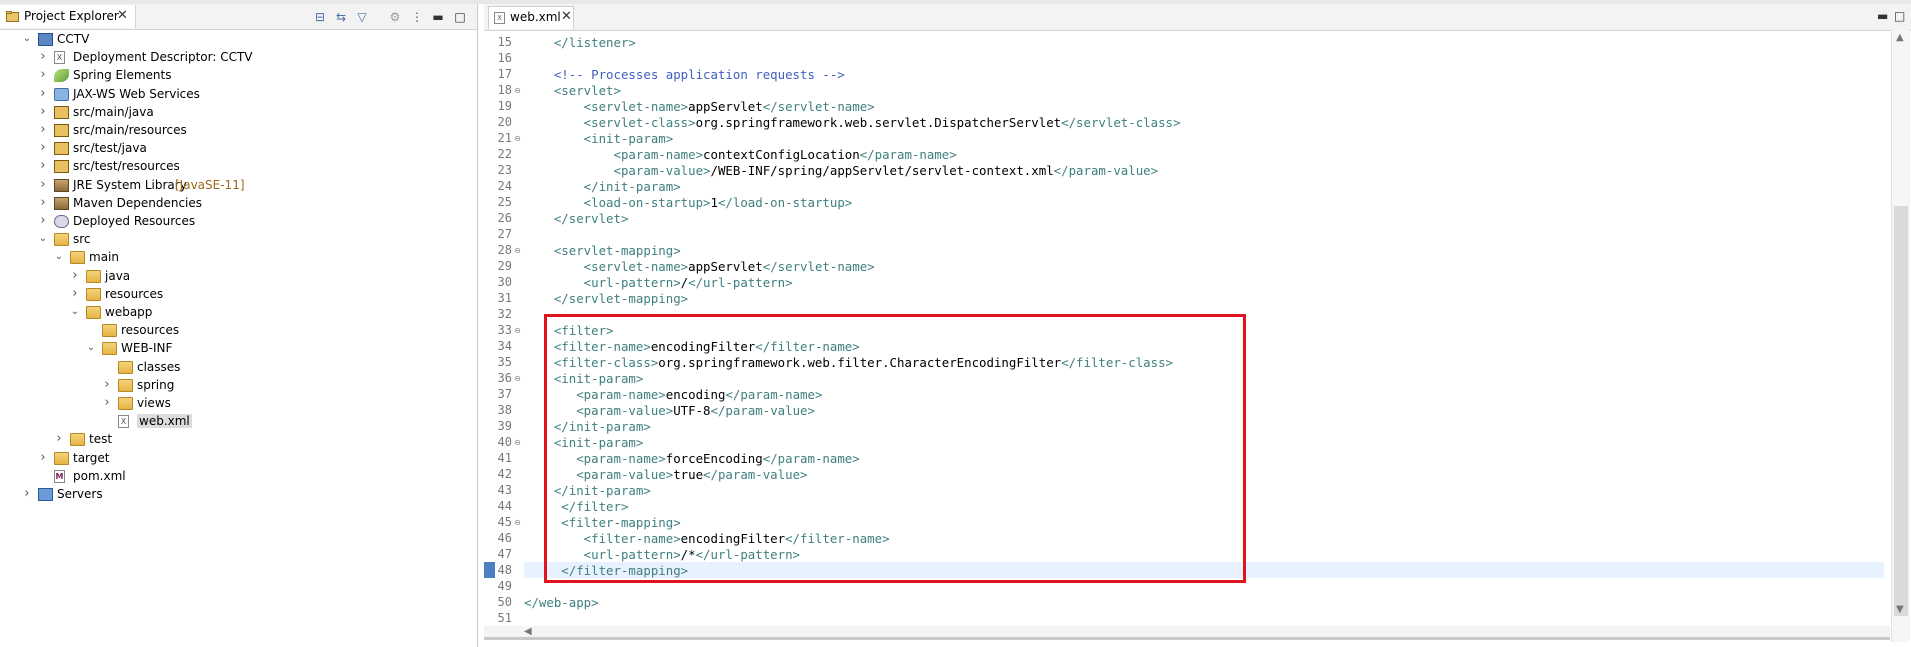 This screenshot has height=647, width=1911. Describe the element at coordinates (688, 202) in the screenshot. I see `code-line: <load-on-startup>1</load-on-startup>` at that location.